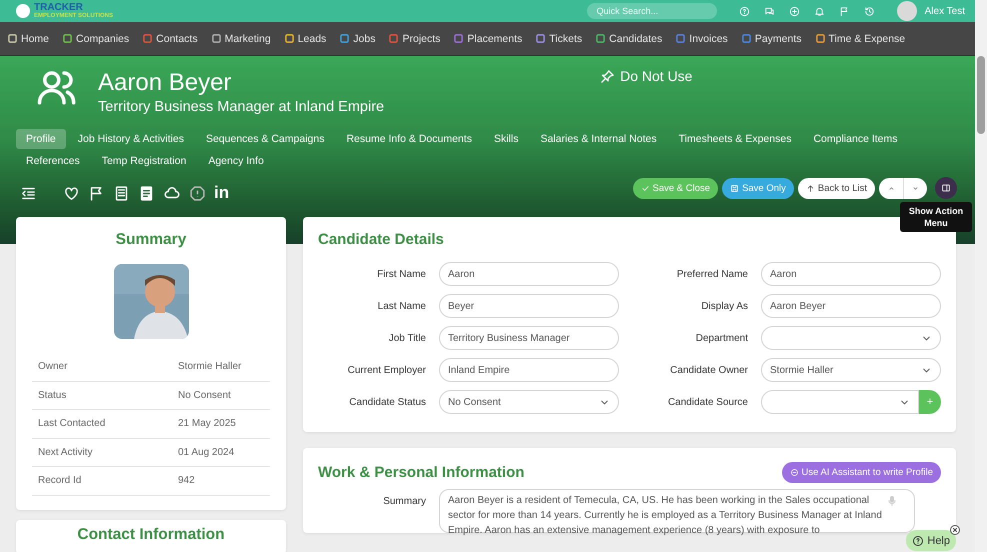 Image resolution: width=987 pixels, height=552 pixels. Describe the element at coordinates (861, 38) in the screenshot. I see `nav-item: Time & Expense` at that location.